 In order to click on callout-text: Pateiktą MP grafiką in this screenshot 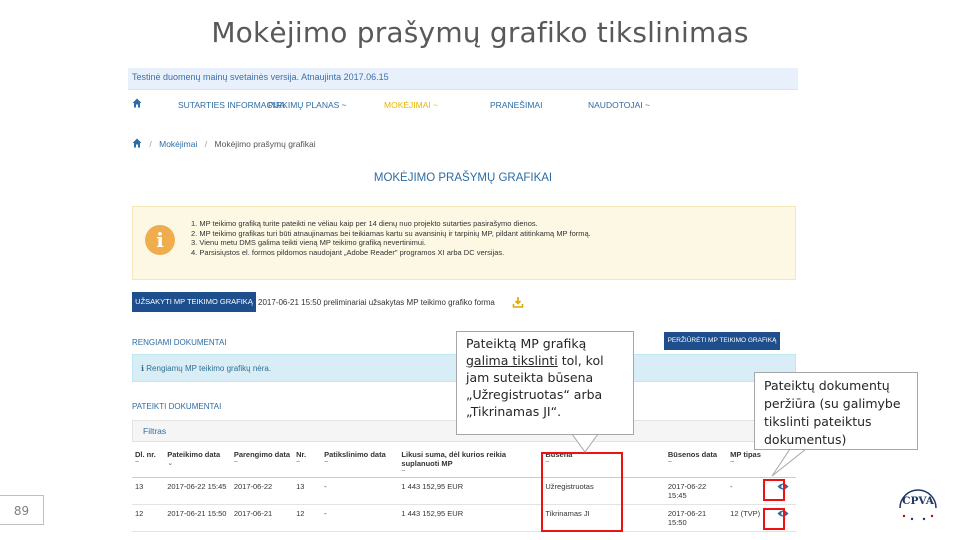, I will do `click(526, 343)`.